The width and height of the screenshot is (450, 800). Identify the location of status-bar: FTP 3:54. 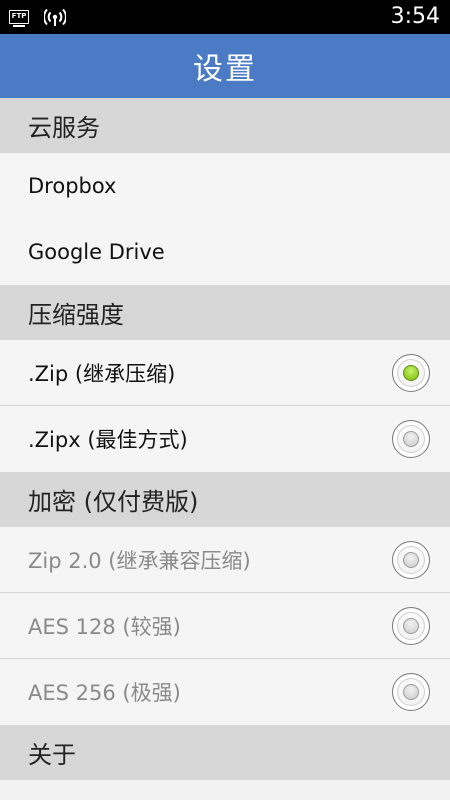
(225, 17).